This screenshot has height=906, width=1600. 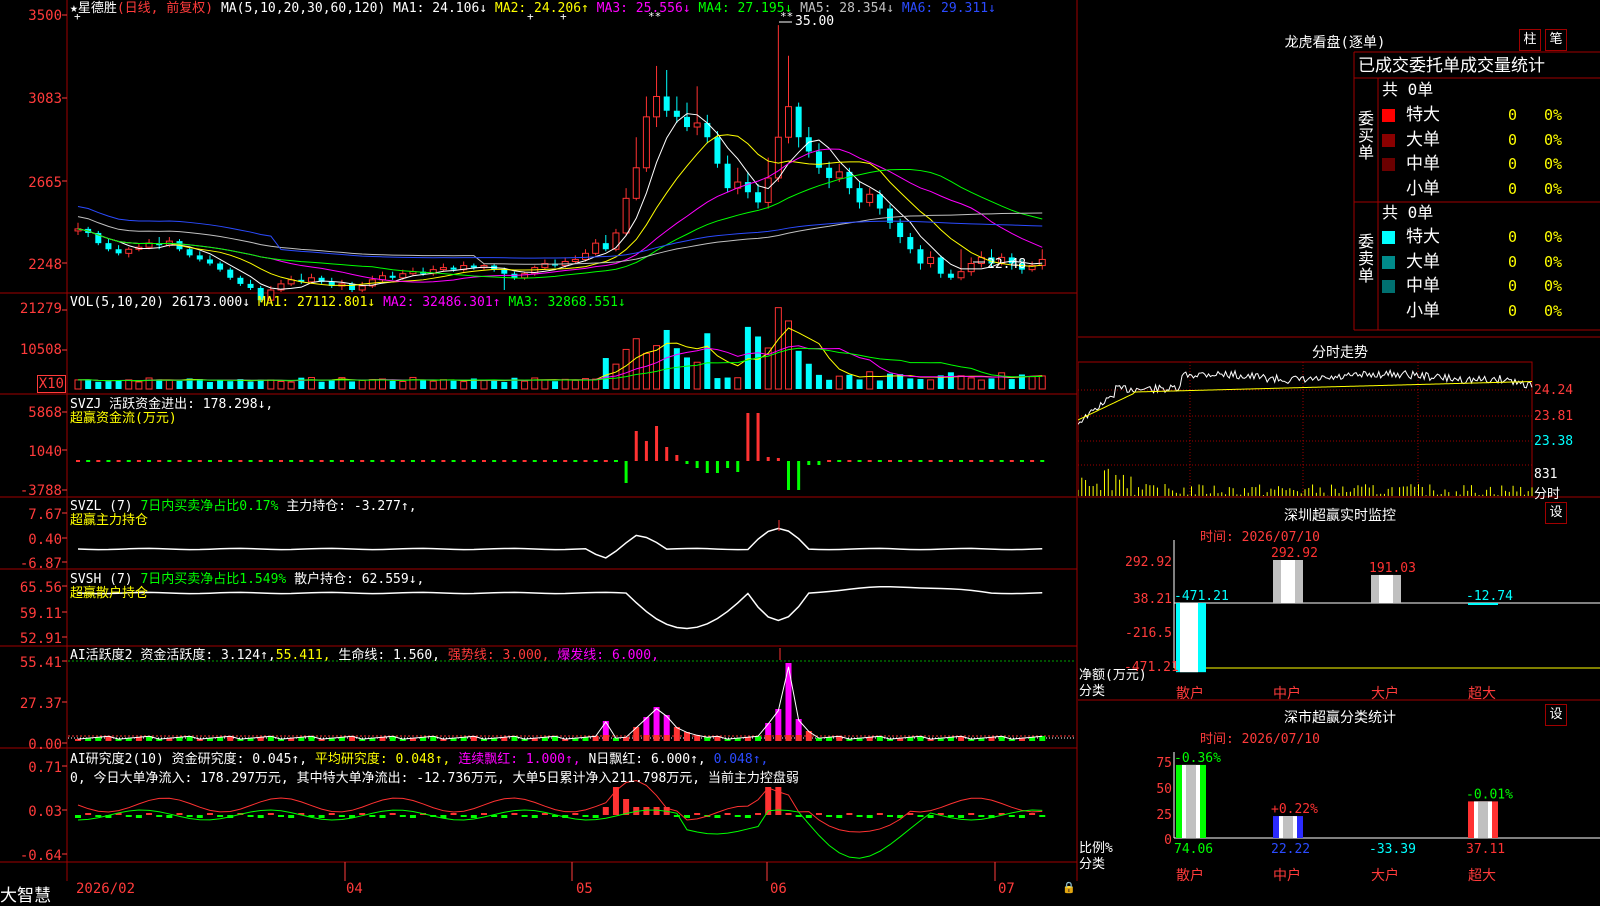 What do you see at coordinates (1069, 890) in the screenshot?
I see `lock-icon: 🔒` at bounding box center [1069, 890].